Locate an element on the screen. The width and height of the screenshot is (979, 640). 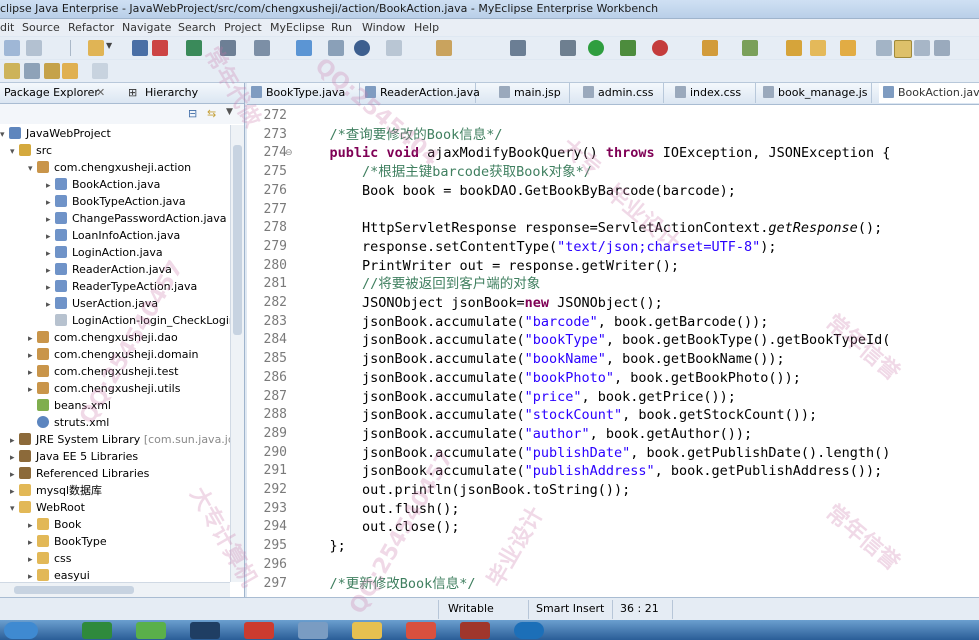
tree-item-library: ▸ Java EE 5 Libraries is located at coordinates (74, 456).